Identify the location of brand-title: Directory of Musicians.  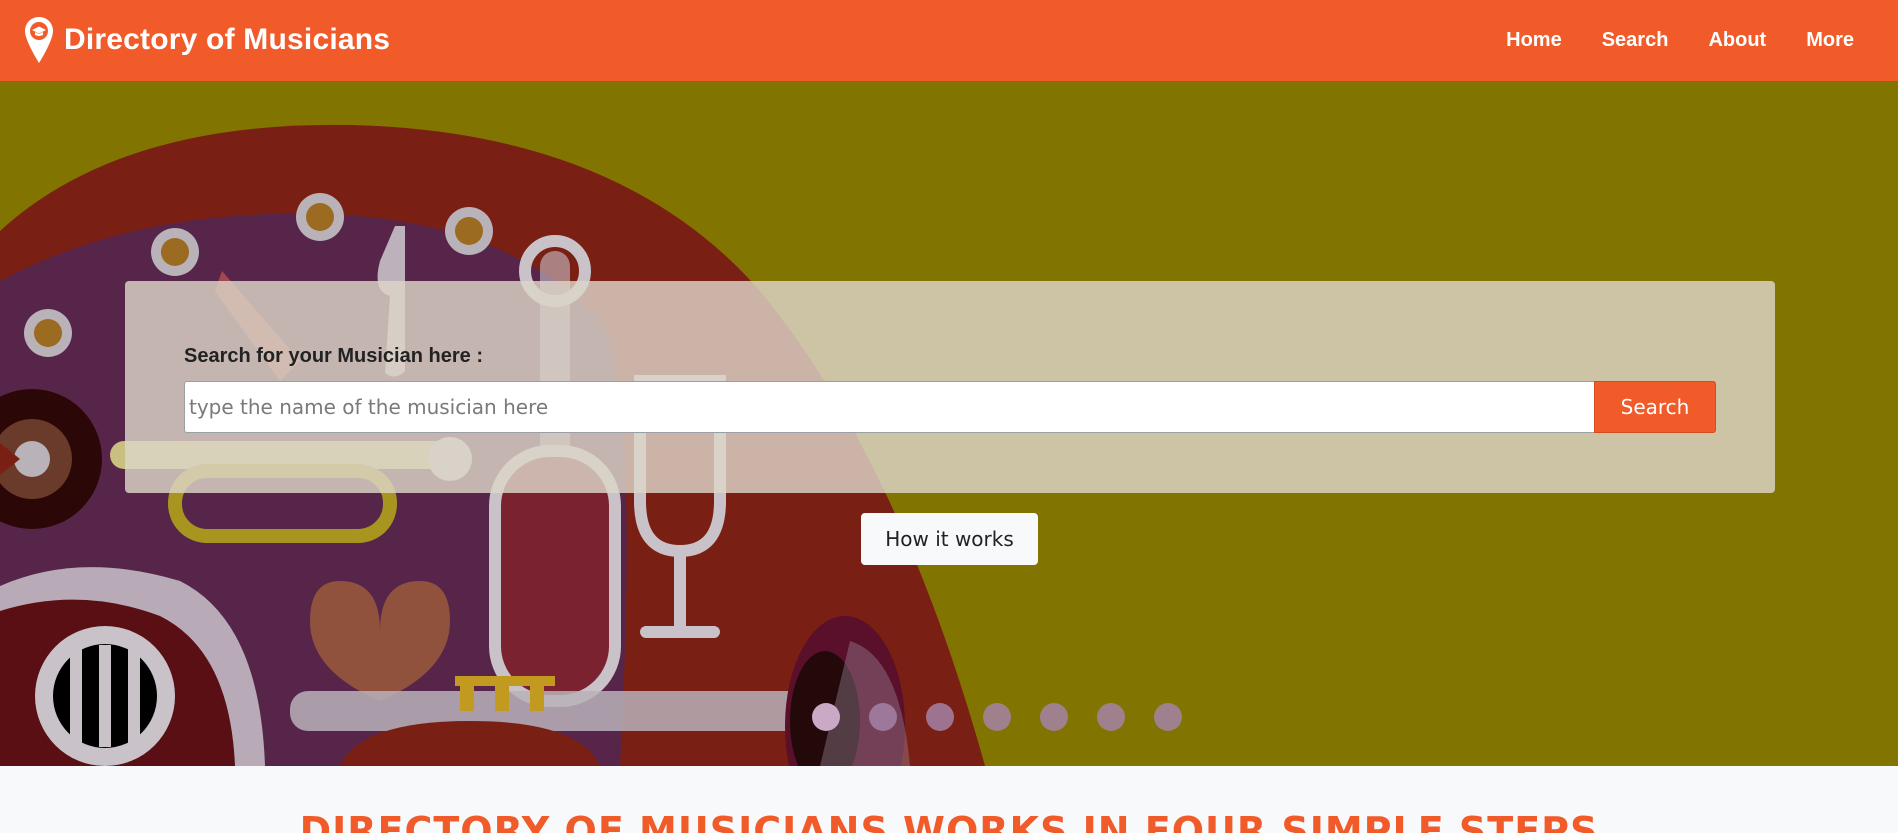
(227, 39).